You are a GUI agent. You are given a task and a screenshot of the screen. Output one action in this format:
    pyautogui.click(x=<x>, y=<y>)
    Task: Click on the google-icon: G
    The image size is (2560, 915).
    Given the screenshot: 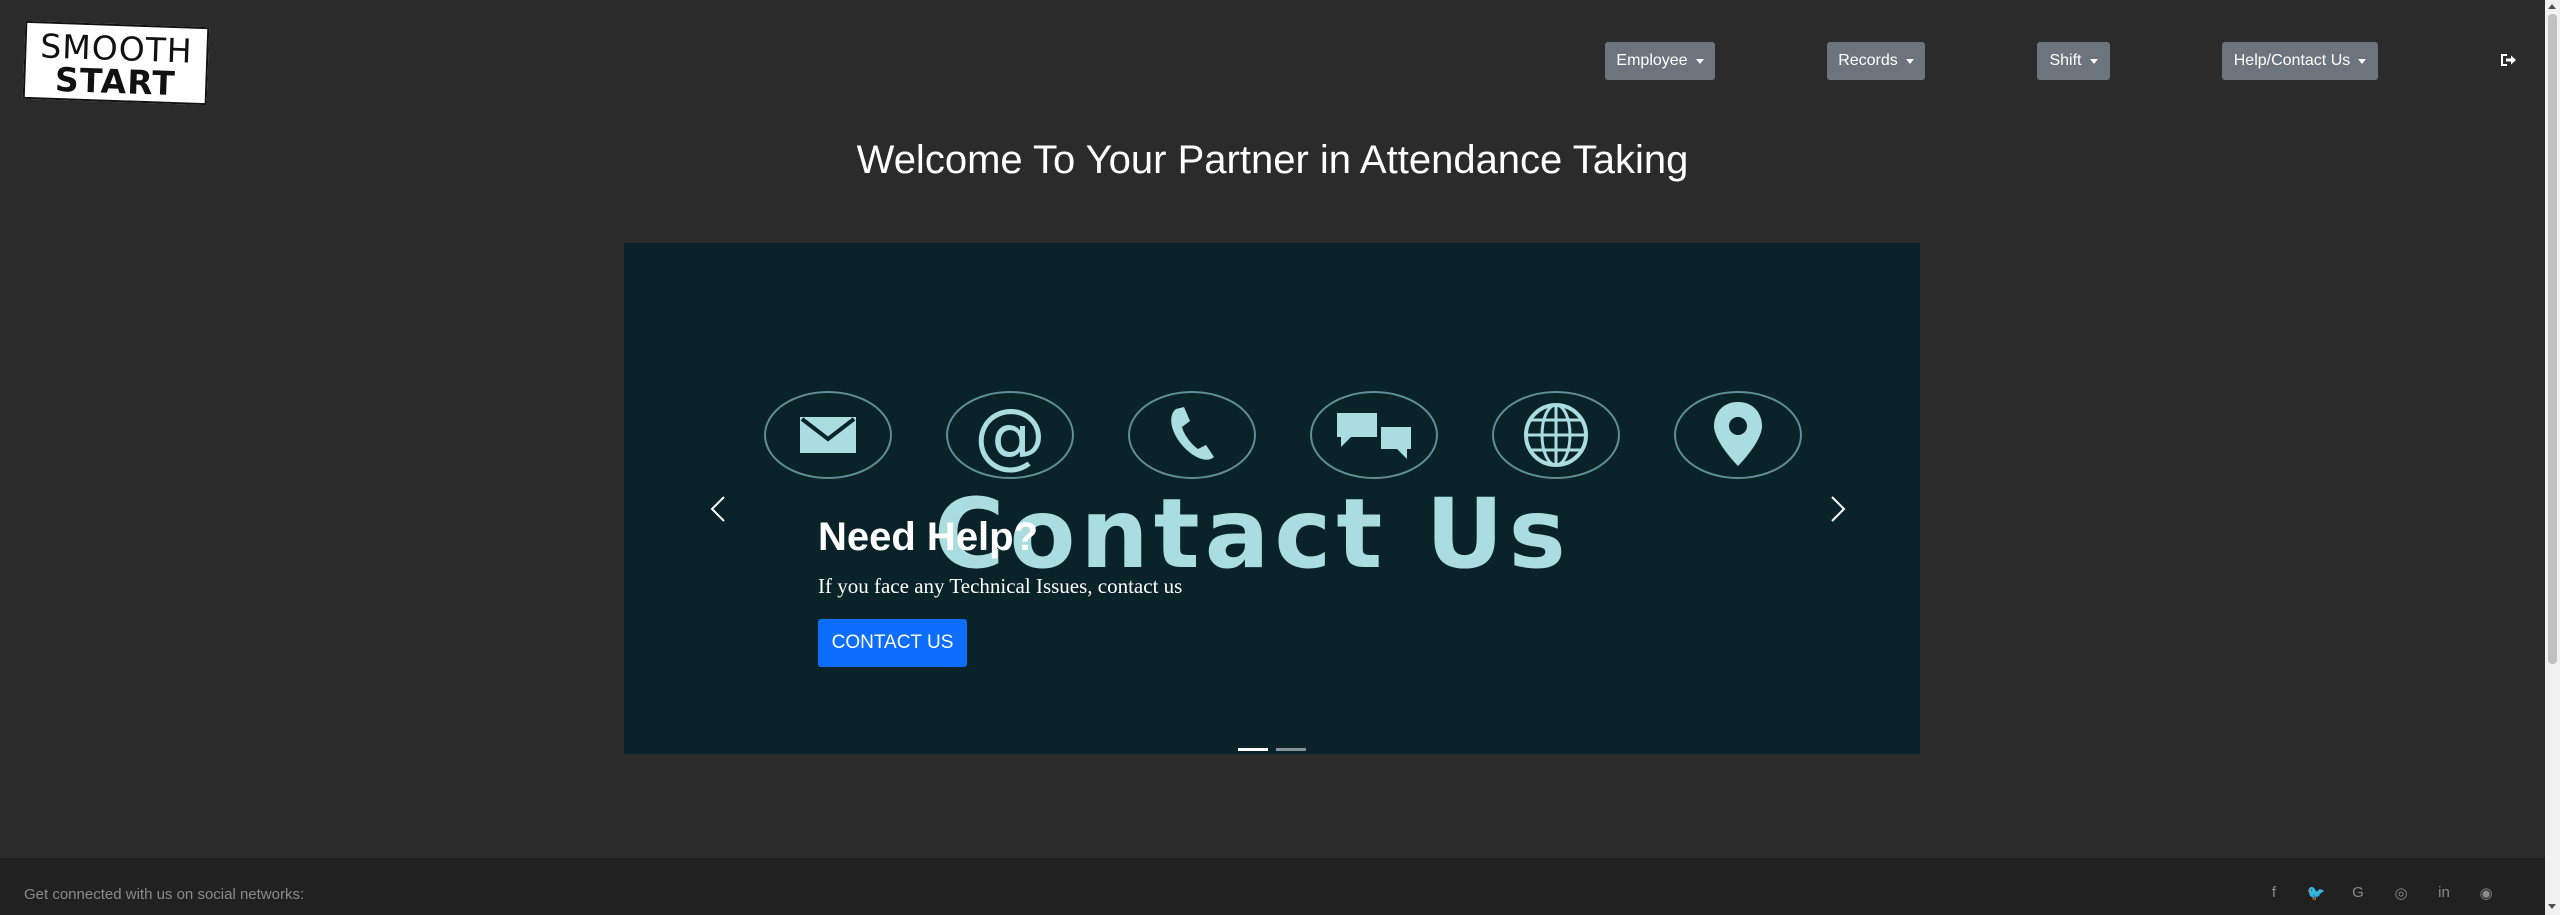 What is the action you would take?
    pyautogui.click(x=2358, y=892)
    